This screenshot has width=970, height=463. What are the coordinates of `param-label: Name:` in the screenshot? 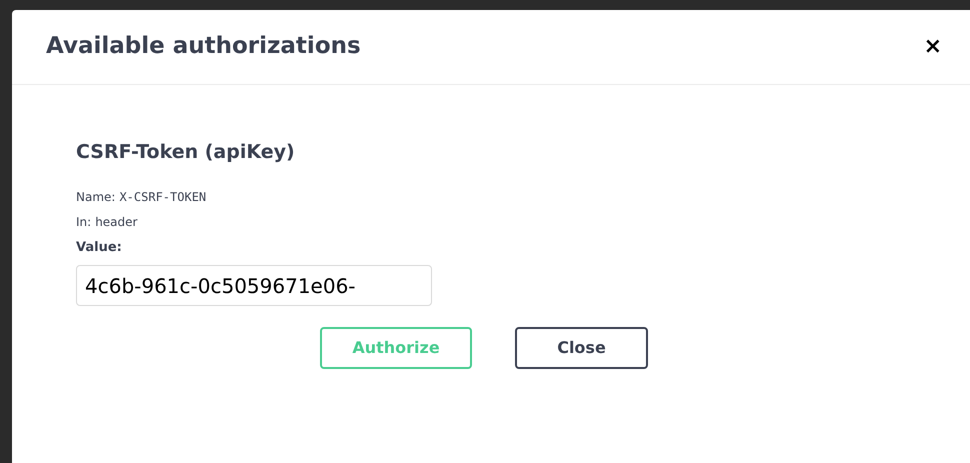 It's located at (96, 197).